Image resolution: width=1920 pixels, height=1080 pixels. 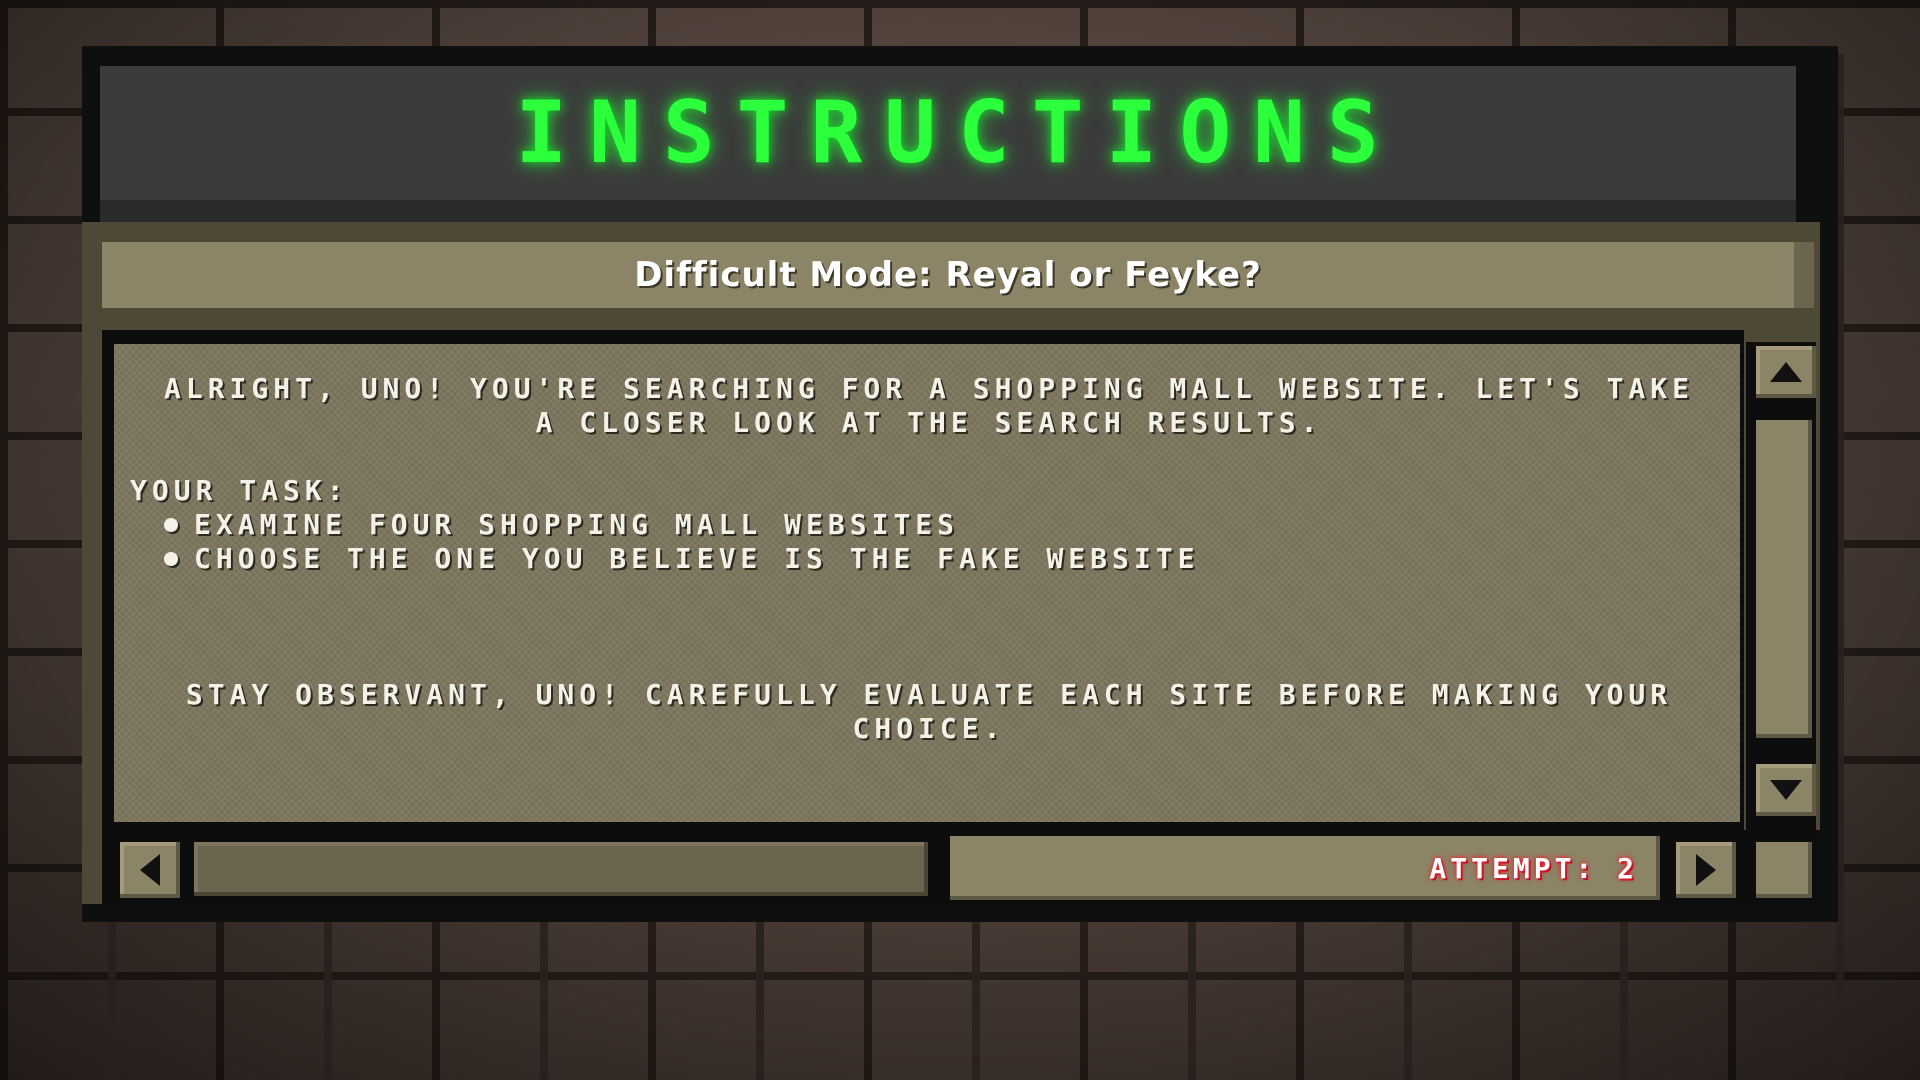 I want to click on scroll-left-button, so click(x=150, y=870).